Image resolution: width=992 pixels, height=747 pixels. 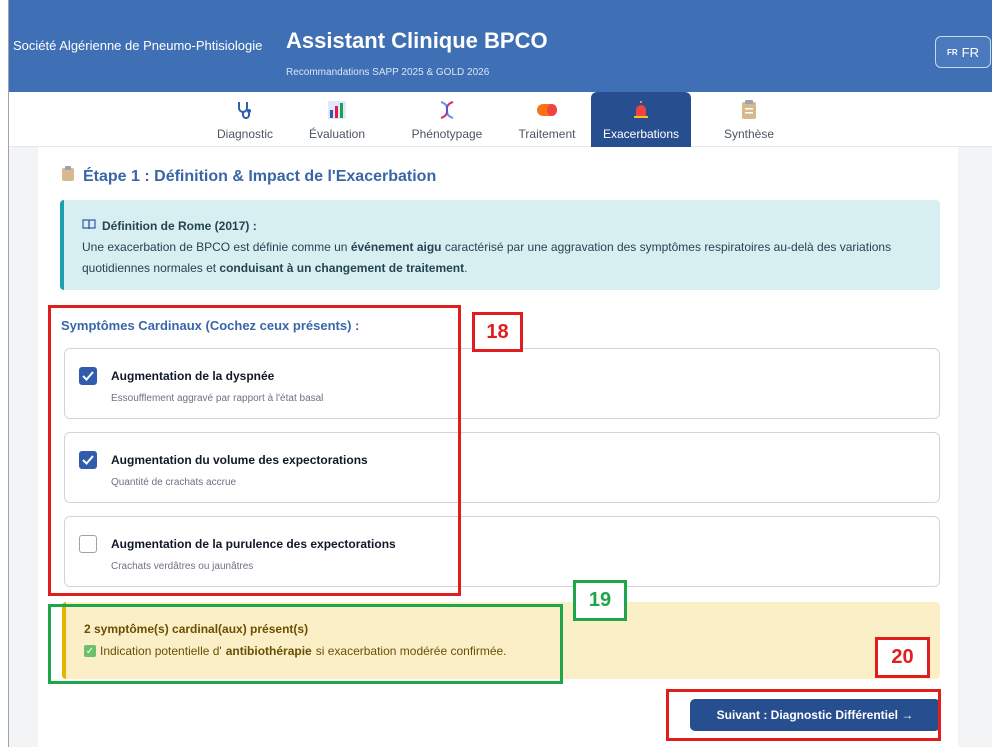 I want to click on definition-heading-text: Définition de Rome (2017) :, so click(x=179, y=226).